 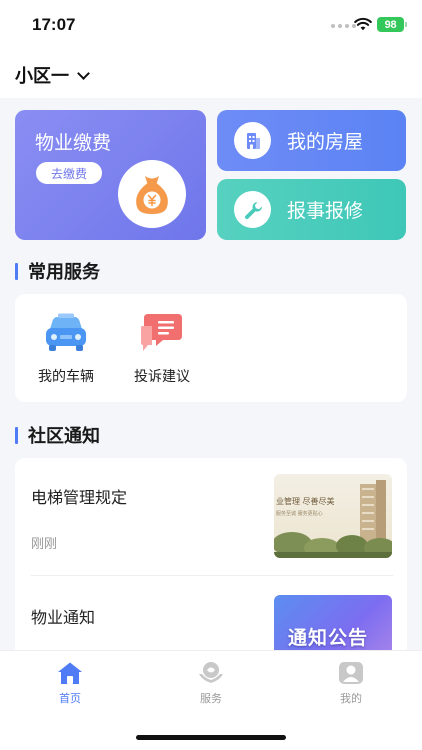 I want to click on nav-bar: 小区一, so click(x=211, y=75).